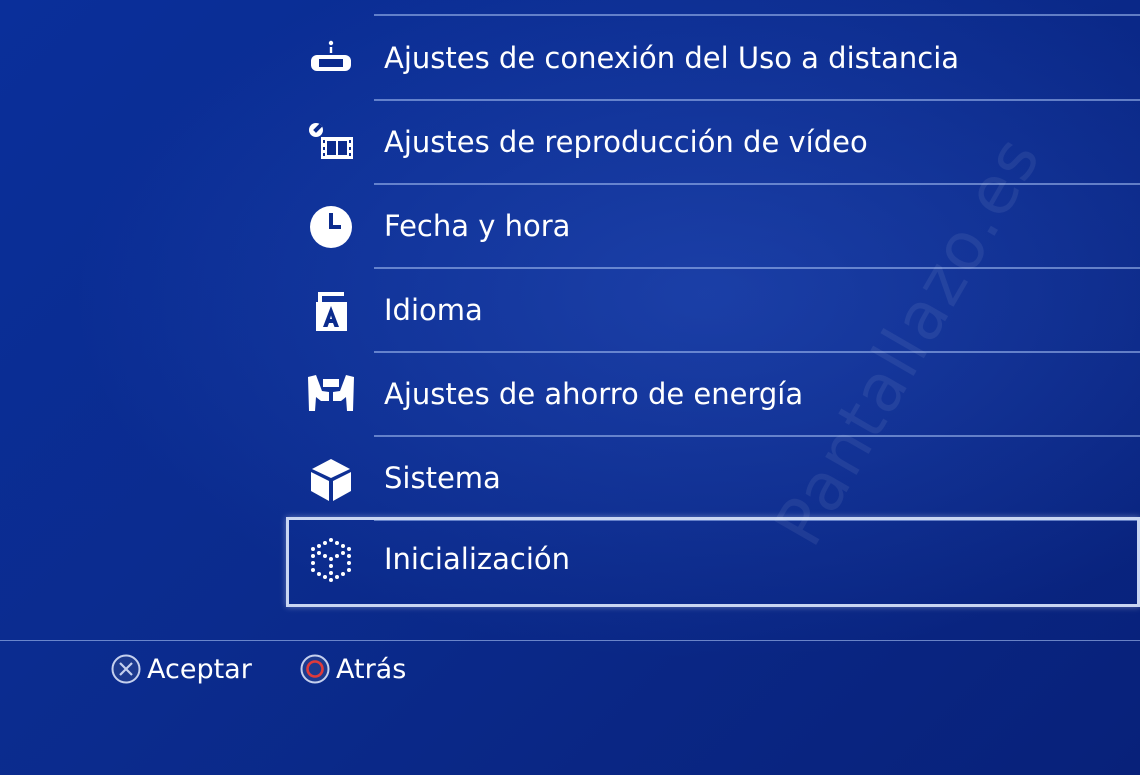 Image resolution: width=1140 pixels, height=775 pixels. I want to click on menu-item-remote-play-settings: Ajustes de conexión del Uso a distancia, so click(713, 58).